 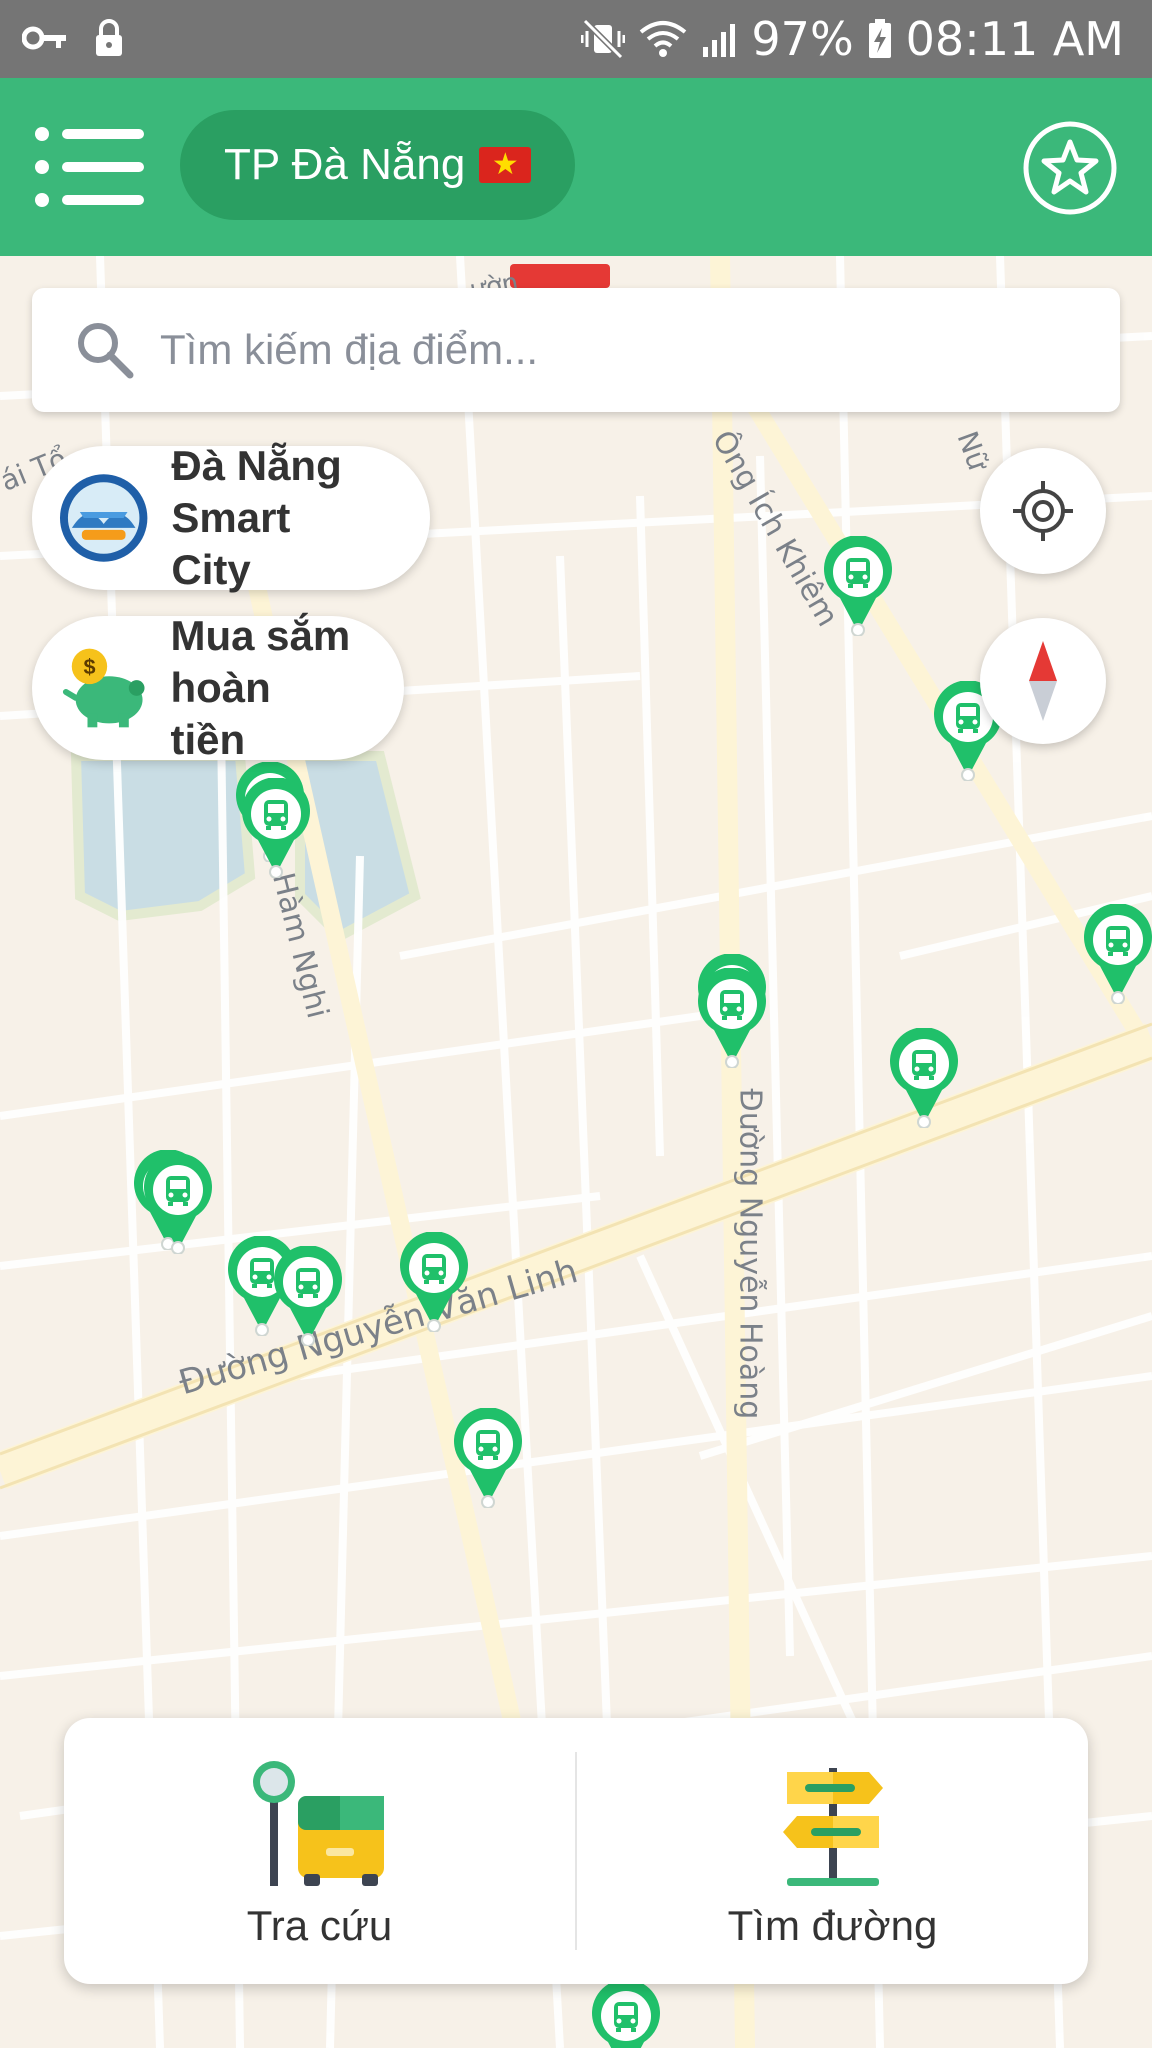 I want to click on search-icon, so click(x=106, y=351).